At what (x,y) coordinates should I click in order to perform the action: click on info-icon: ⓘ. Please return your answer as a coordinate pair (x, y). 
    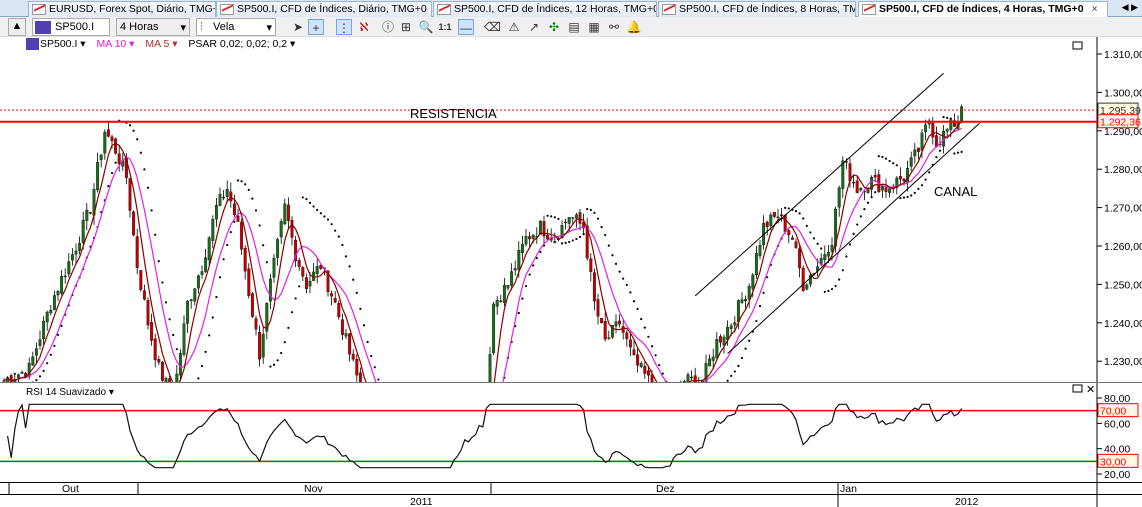
    Looking at the image, I should click on (388, 27).